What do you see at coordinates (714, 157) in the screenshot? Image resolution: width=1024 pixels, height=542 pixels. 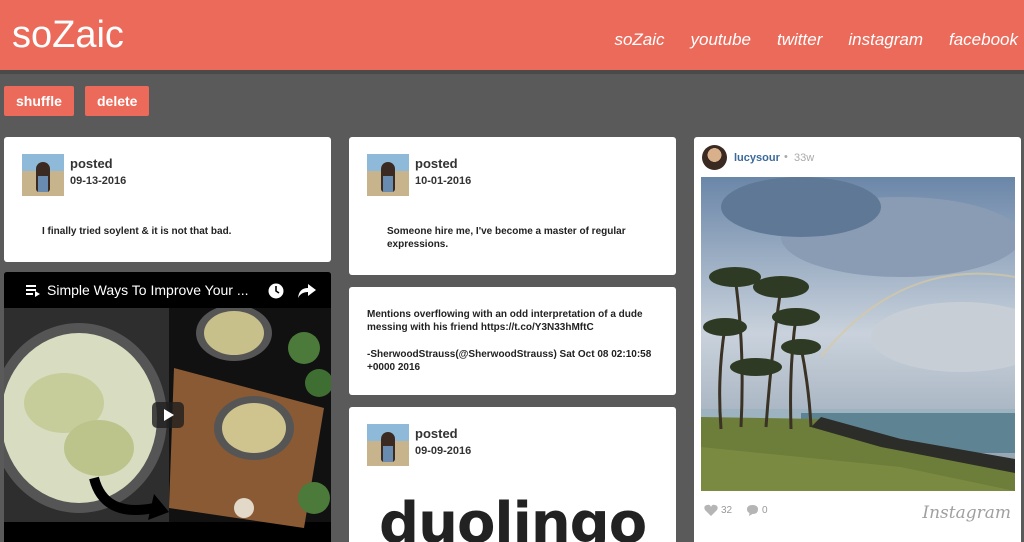 I see `instagram-avatar` at bounding box center [714, 157].